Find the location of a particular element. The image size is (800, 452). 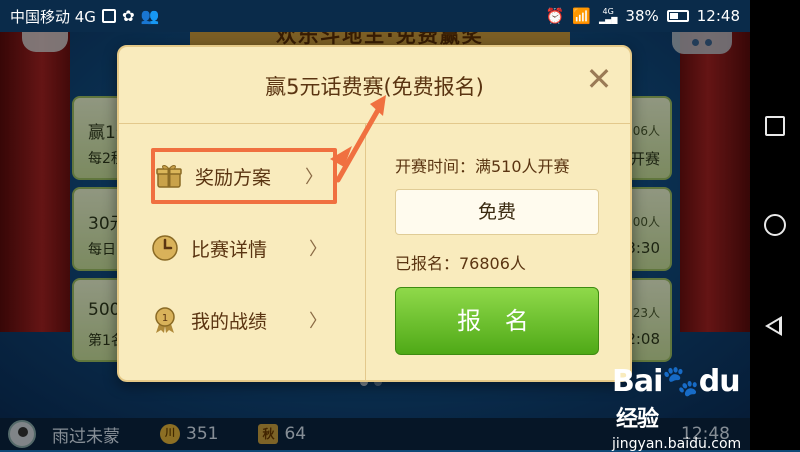

medal-icon: 1 is located at coordinates (165, 320).